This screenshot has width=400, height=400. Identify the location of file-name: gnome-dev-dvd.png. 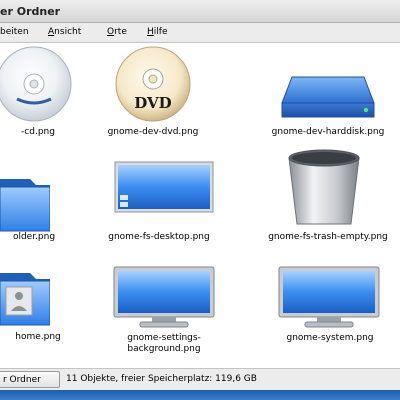
(153, 132).